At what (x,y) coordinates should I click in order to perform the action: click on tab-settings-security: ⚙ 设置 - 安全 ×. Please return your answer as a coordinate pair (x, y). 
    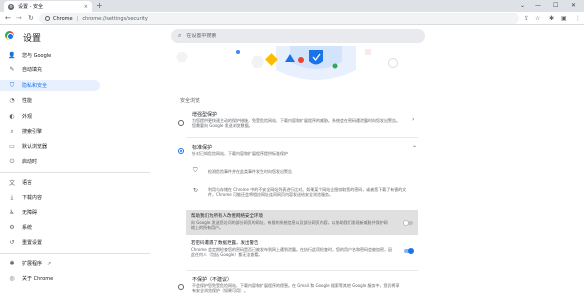
    Looking at the image, I should click on (48, 6).